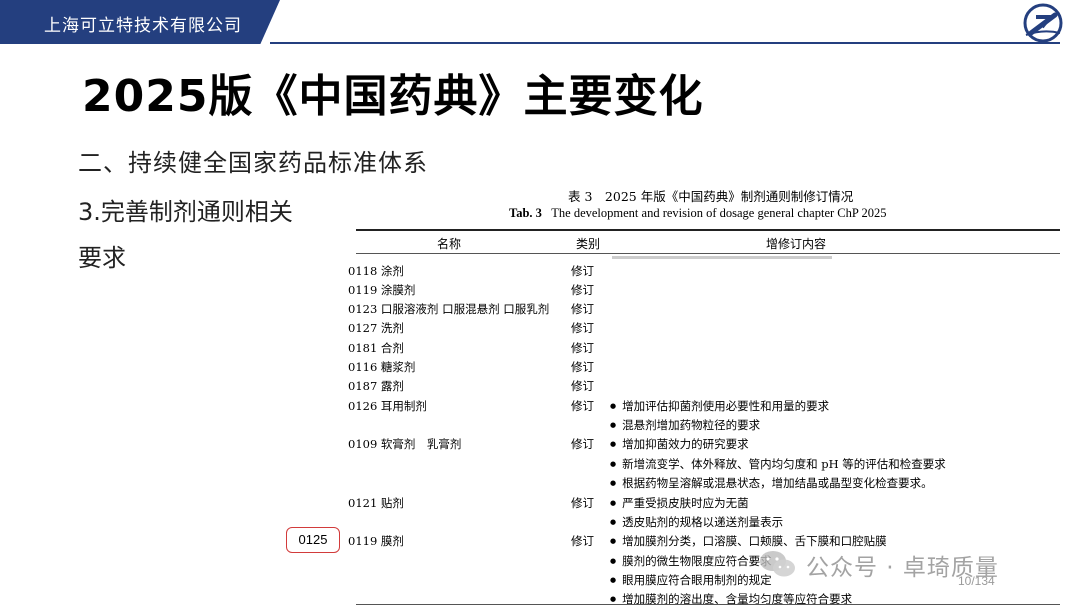  Describe the element at coordinates (185, 212) in the screenshot. I see `subsection-heading: 3.完善制剂通则相关` at that location.